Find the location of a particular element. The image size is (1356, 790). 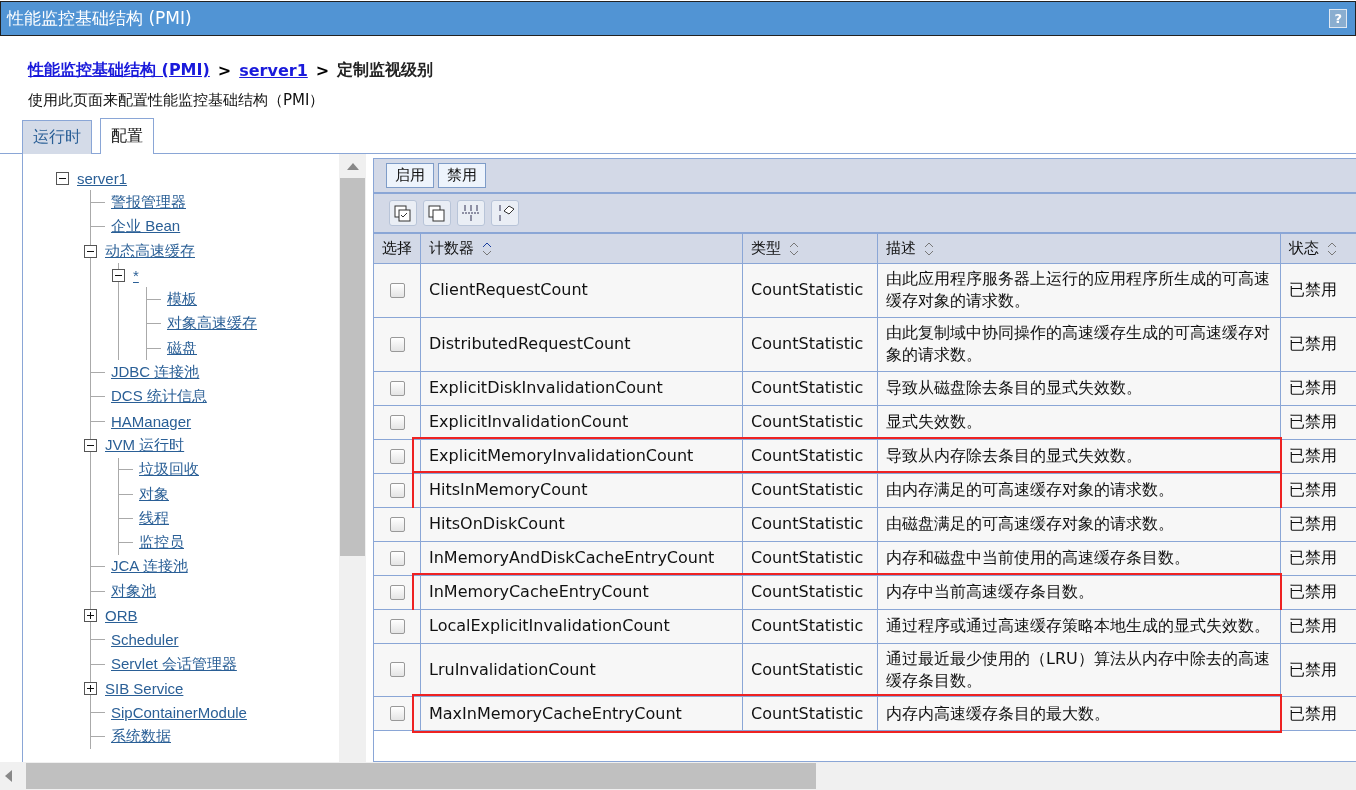

tree-link: JDBC 连接池 is located at coordinates (155, 372).